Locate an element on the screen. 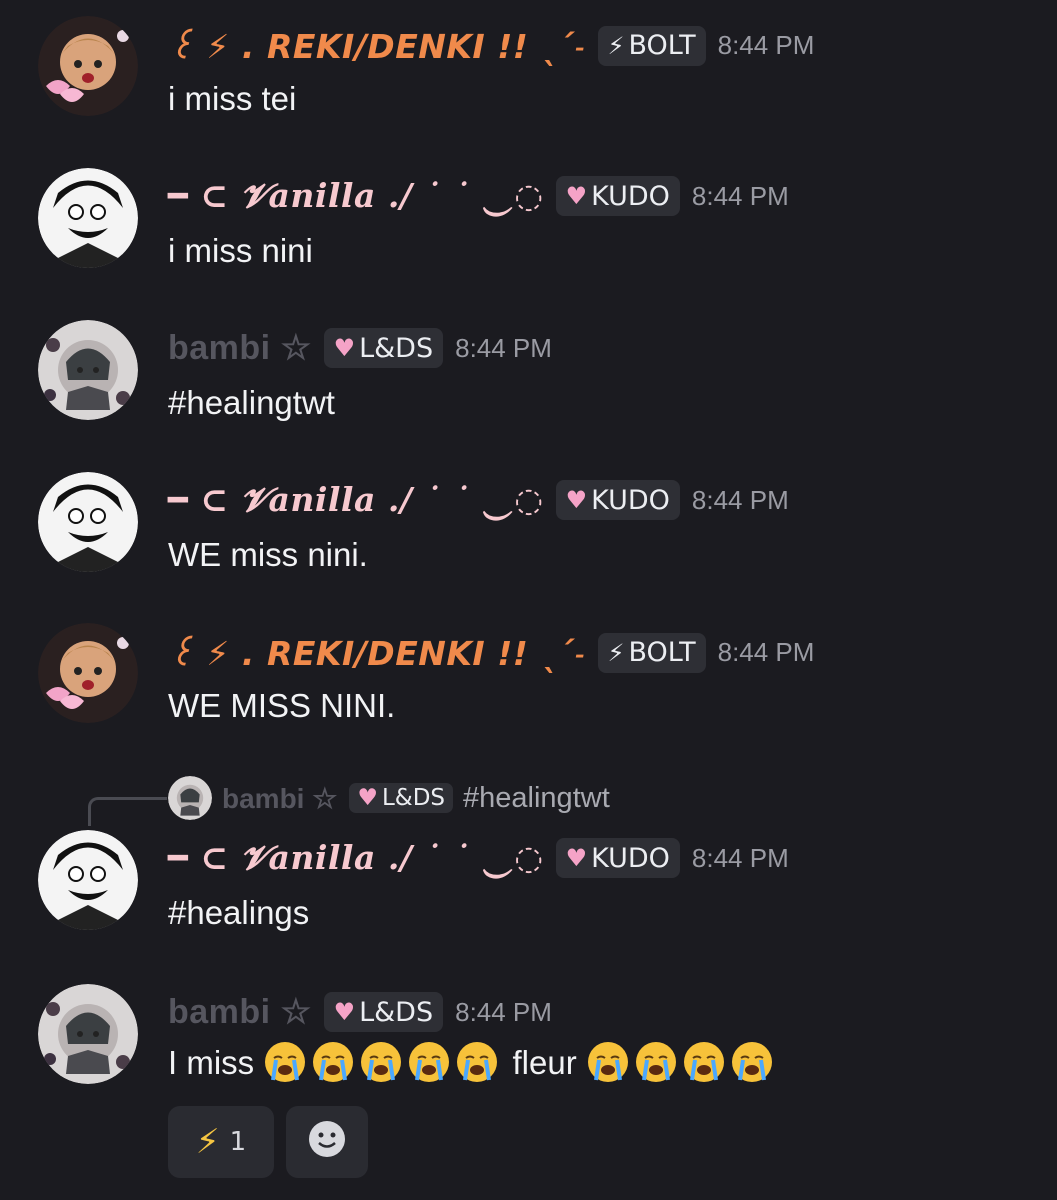  message-text: i miss nini is located at coordinates (240, 250).